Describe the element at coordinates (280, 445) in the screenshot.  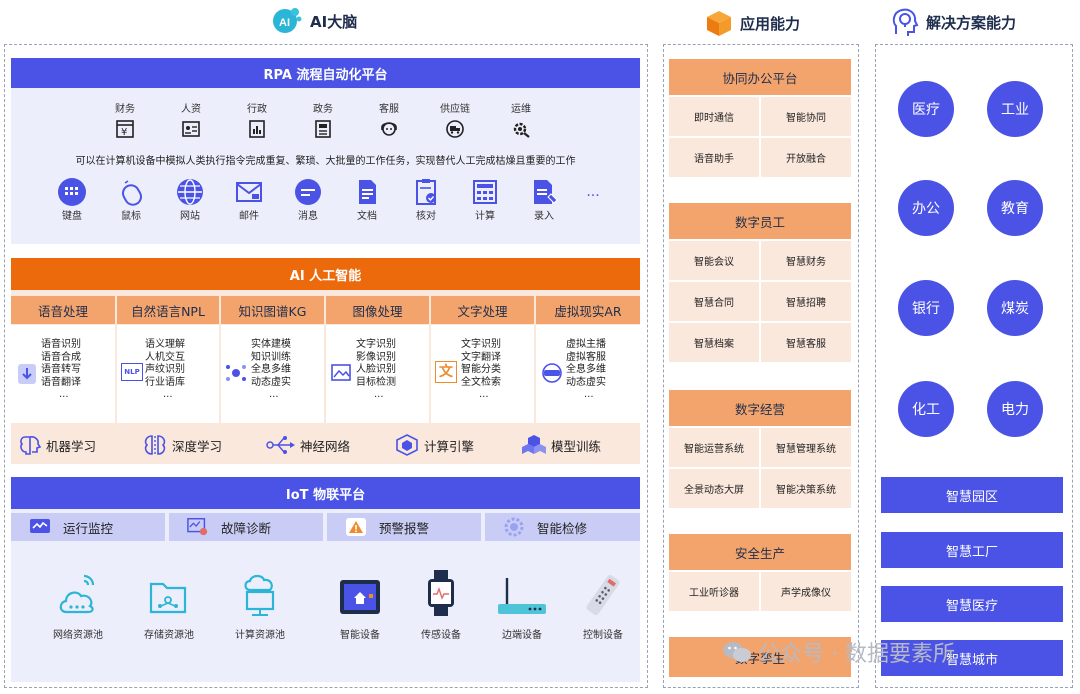
I see `neural-network-icon` at that location.